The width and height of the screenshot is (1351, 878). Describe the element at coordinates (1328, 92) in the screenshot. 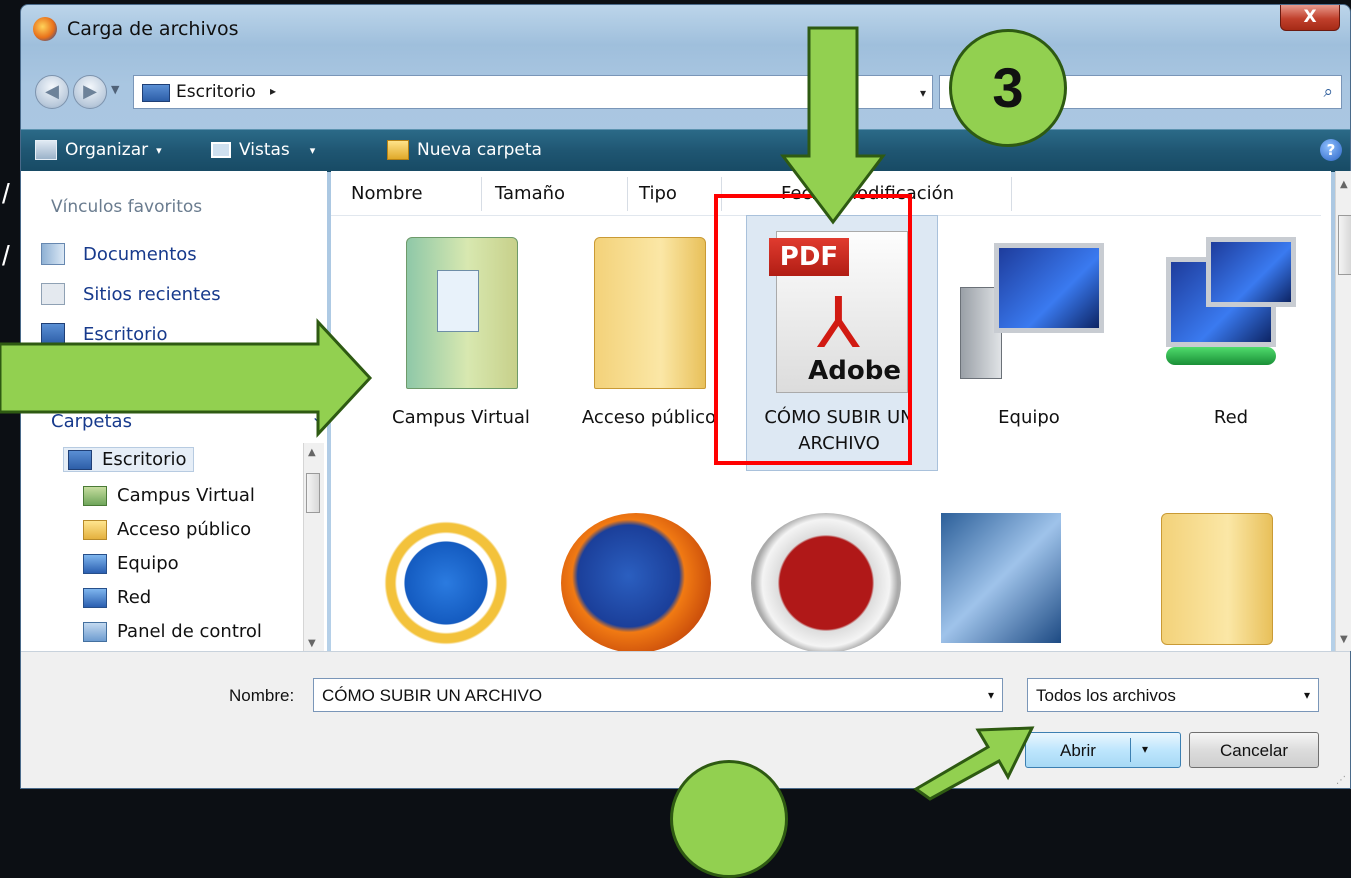

I see `search-icon: ⌕` at that location.